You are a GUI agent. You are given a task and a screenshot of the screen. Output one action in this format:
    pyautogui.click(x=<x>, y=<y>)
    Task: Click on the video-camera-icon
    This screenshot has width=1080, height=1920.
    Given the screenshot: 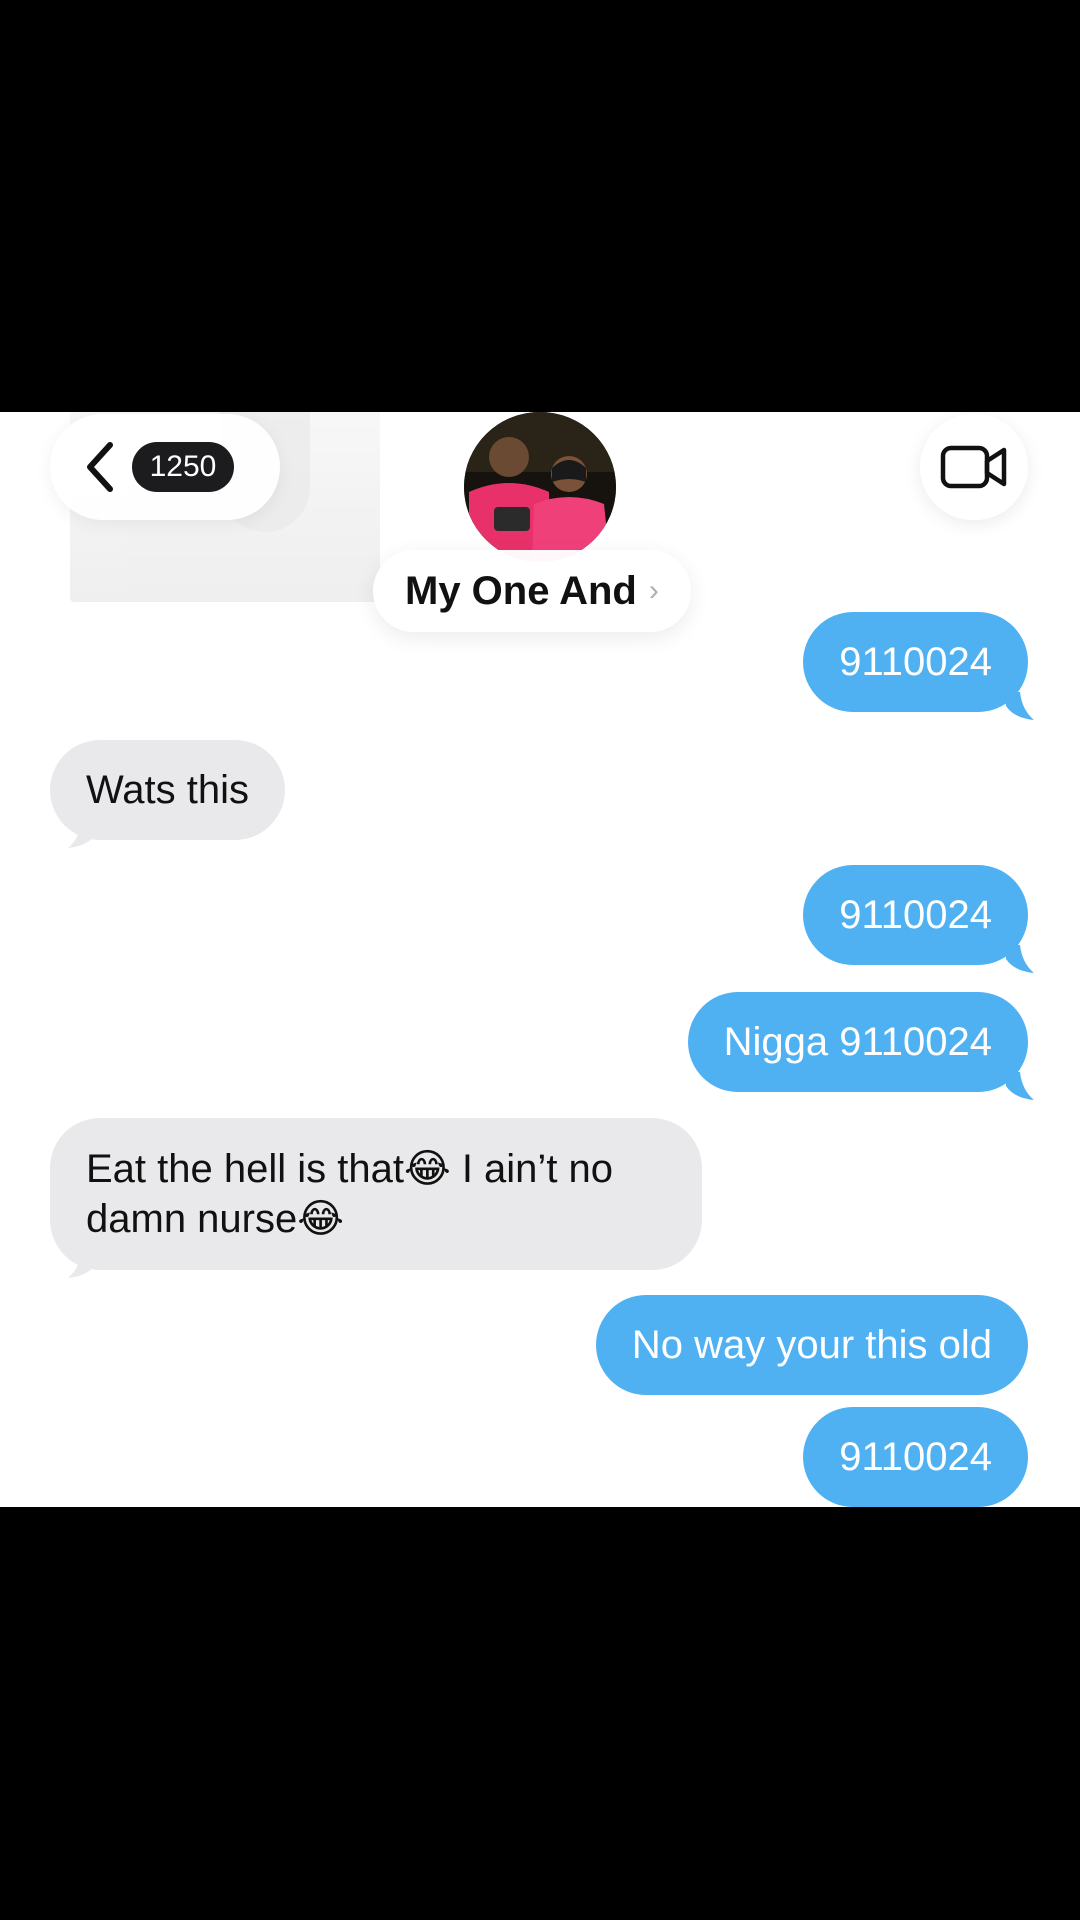 What is the action you would take?
    pyautogui.click(x=973, y=467)
    